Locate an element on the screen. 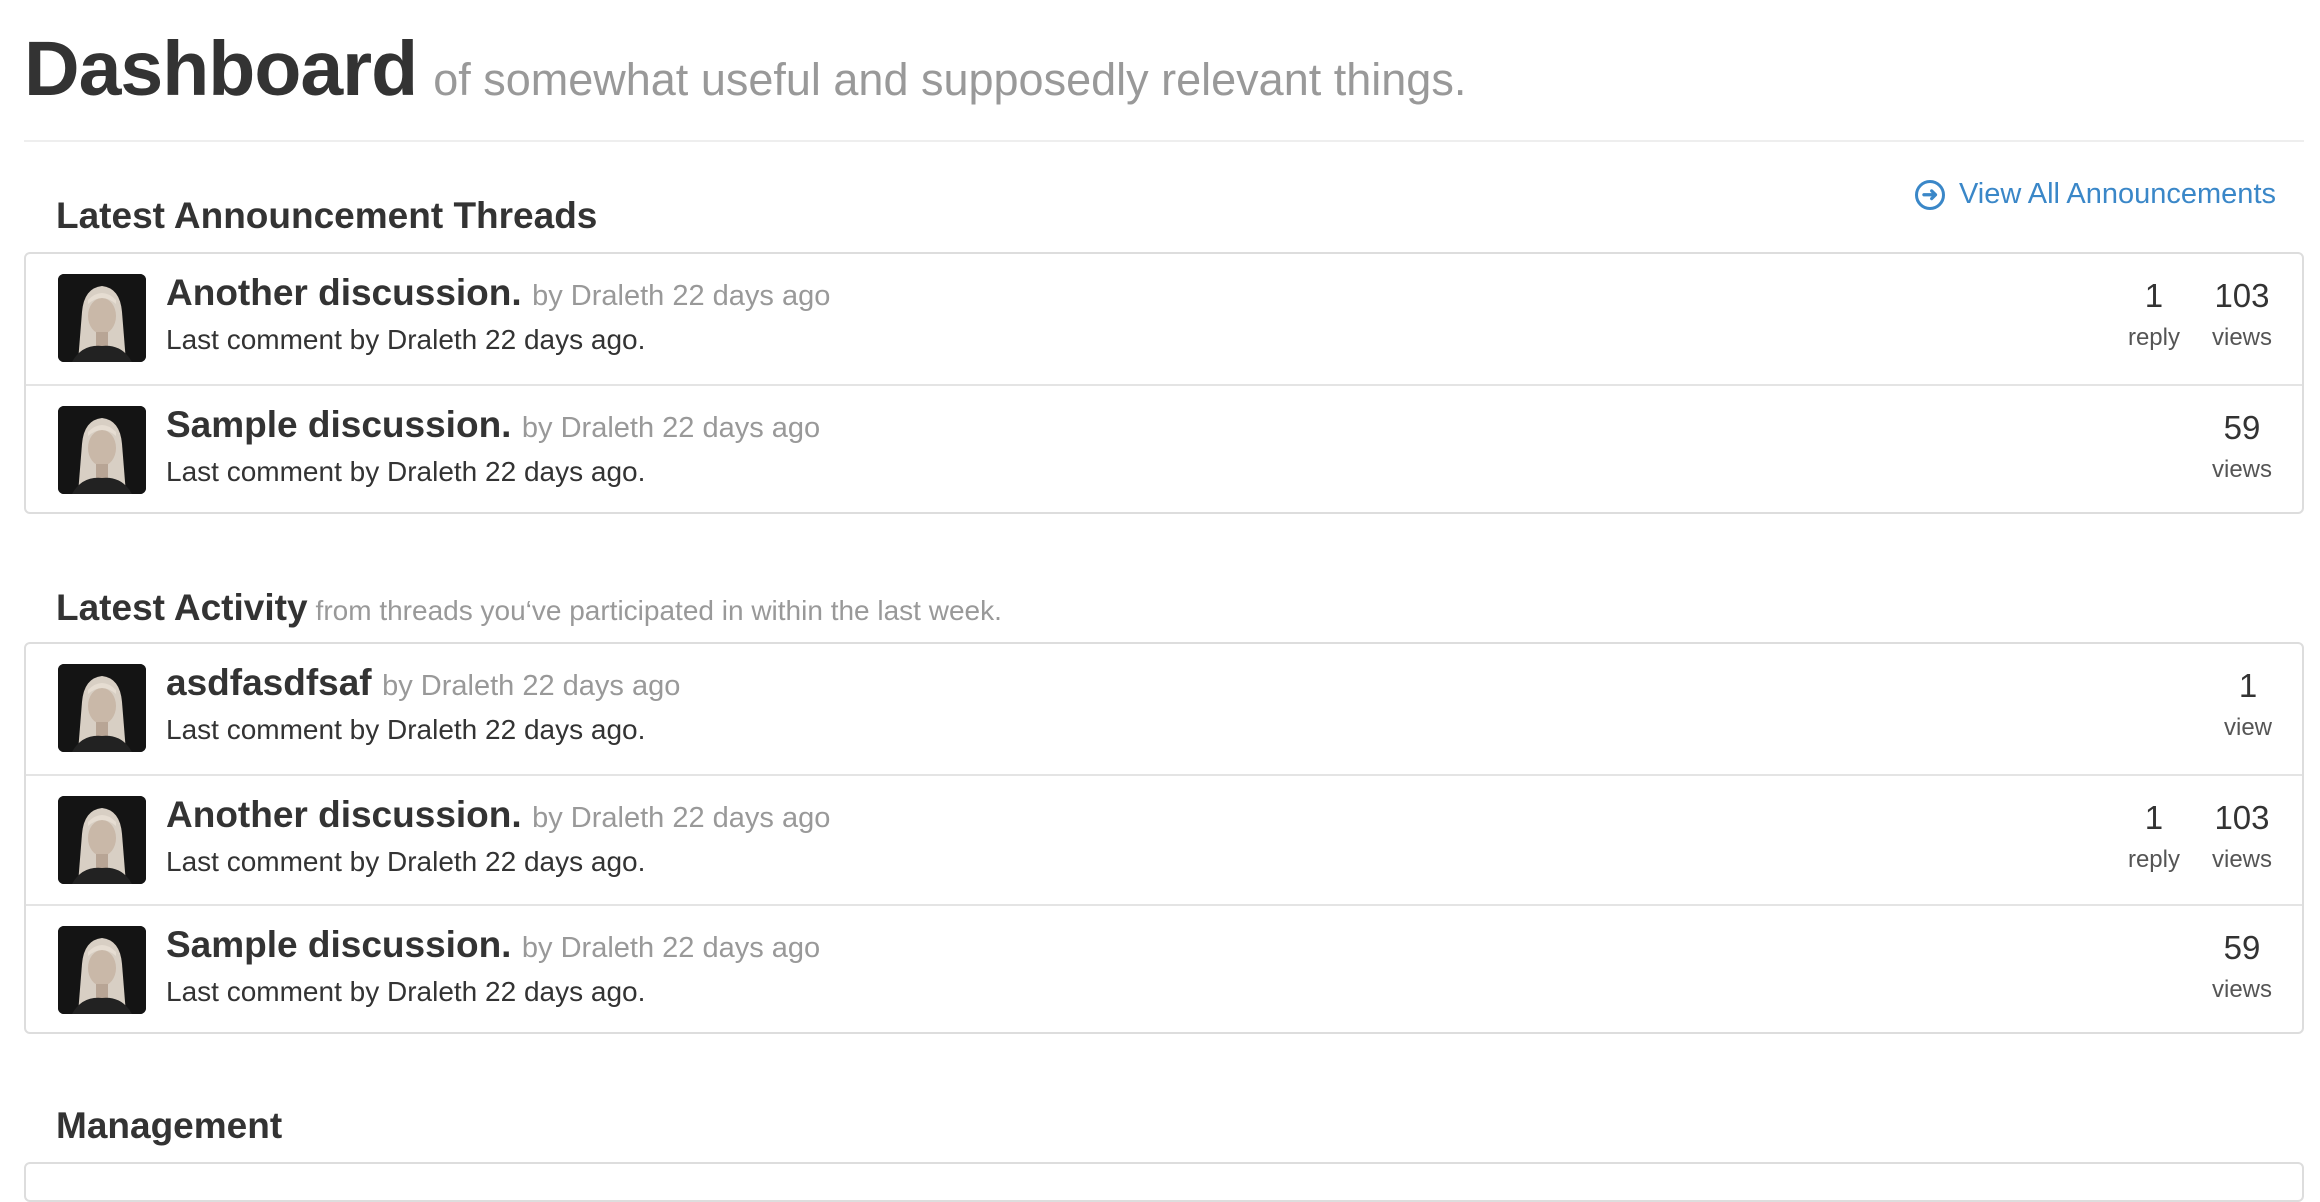  view-count-label: view is located at coordinates (2247, 727).